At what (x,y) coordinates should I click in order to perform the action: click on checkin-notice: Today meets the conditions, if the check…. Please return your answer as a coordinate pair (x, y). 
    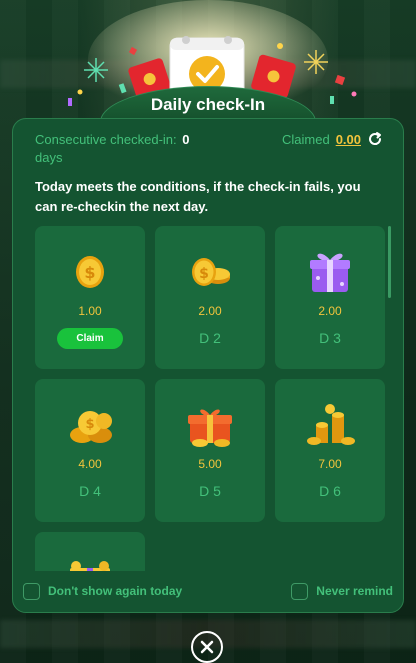
    Looking at the image, I should click on (198, 196).